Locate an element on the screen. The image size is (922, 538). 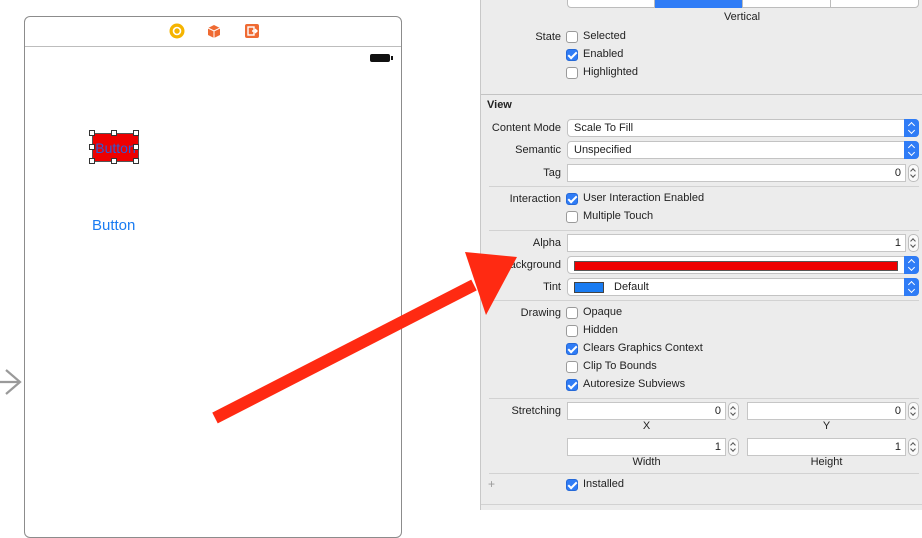
battery-icon is located at coordinates (381, 58).